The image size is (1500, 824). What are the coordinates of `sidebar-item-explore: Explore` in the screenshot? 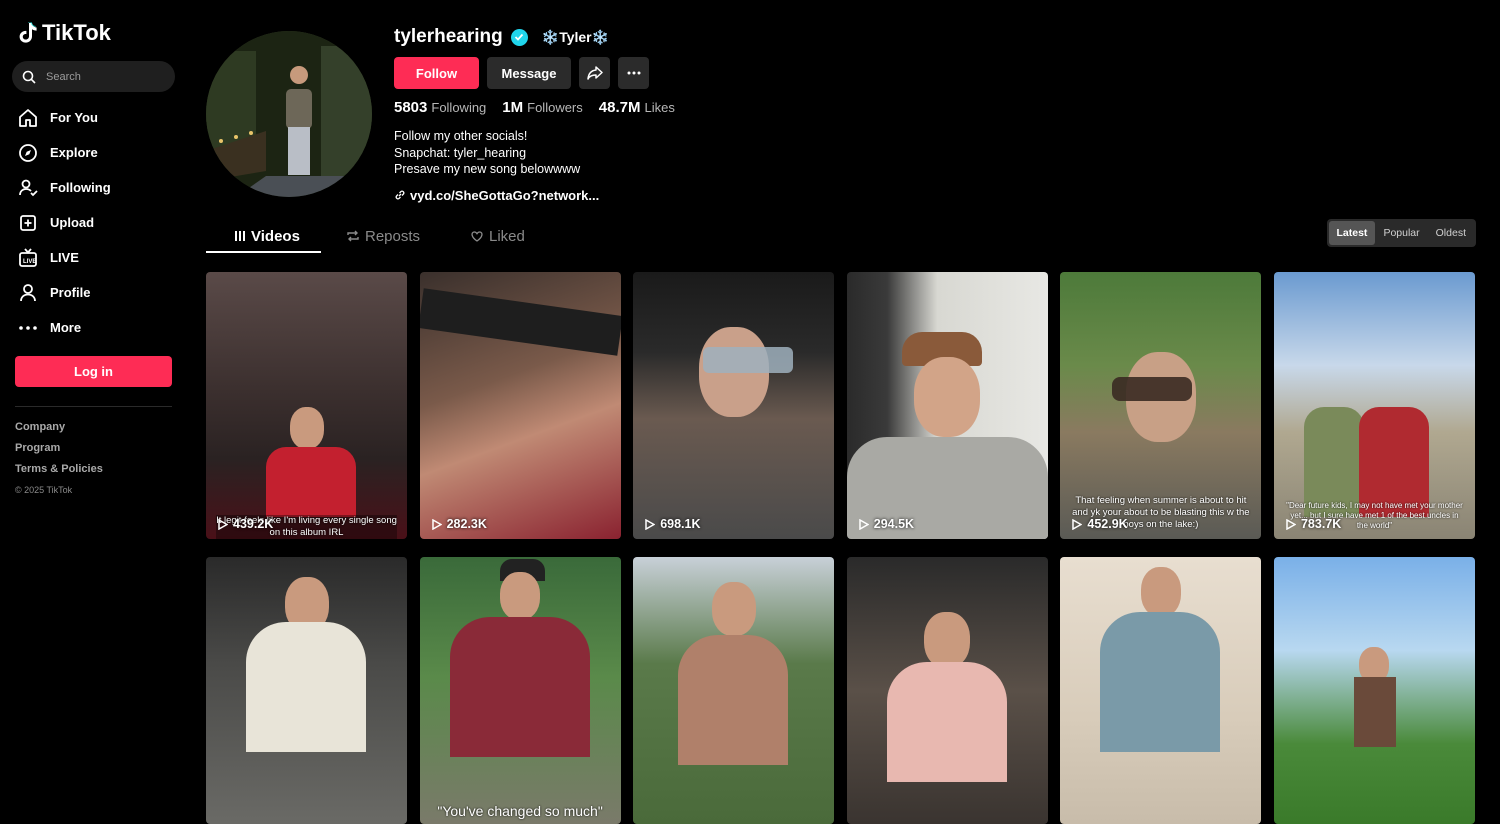 It's located at (102, 152).